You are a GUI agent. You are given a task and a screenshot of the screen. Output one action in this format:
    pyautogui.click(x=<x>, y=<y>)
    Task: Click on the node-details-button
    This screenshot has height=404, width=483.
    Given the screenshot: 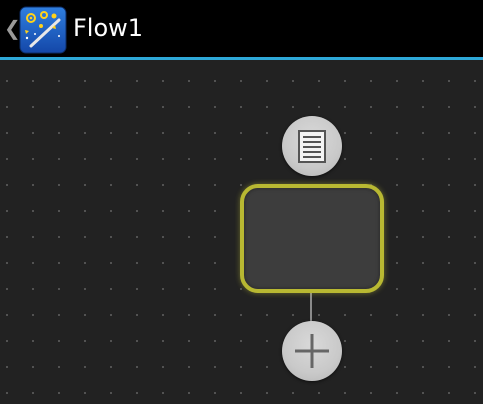 What is the action you would take?
    pyautogui.click(x=312, y=146)
    